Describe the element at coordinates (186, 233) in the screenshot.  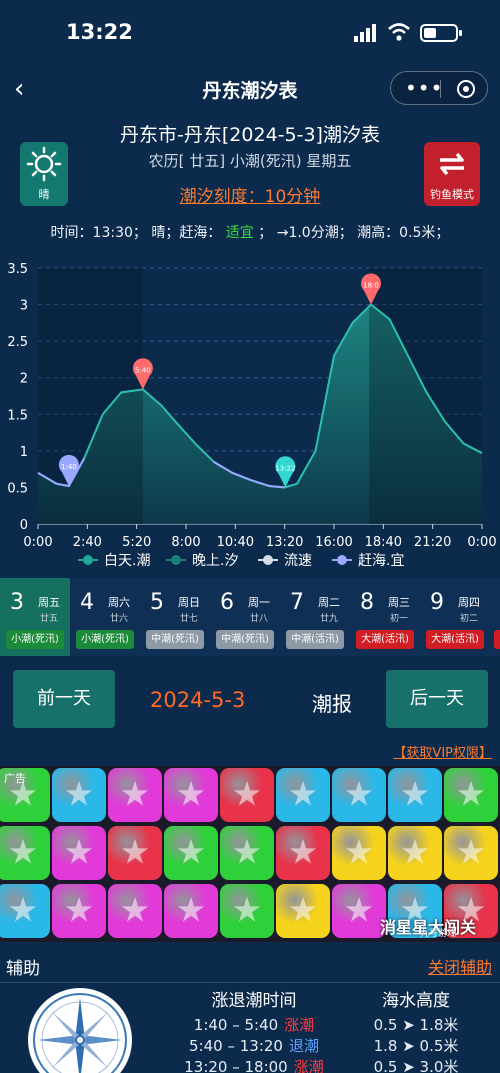
I see `info-weather: 晴；赶海：` at that location.